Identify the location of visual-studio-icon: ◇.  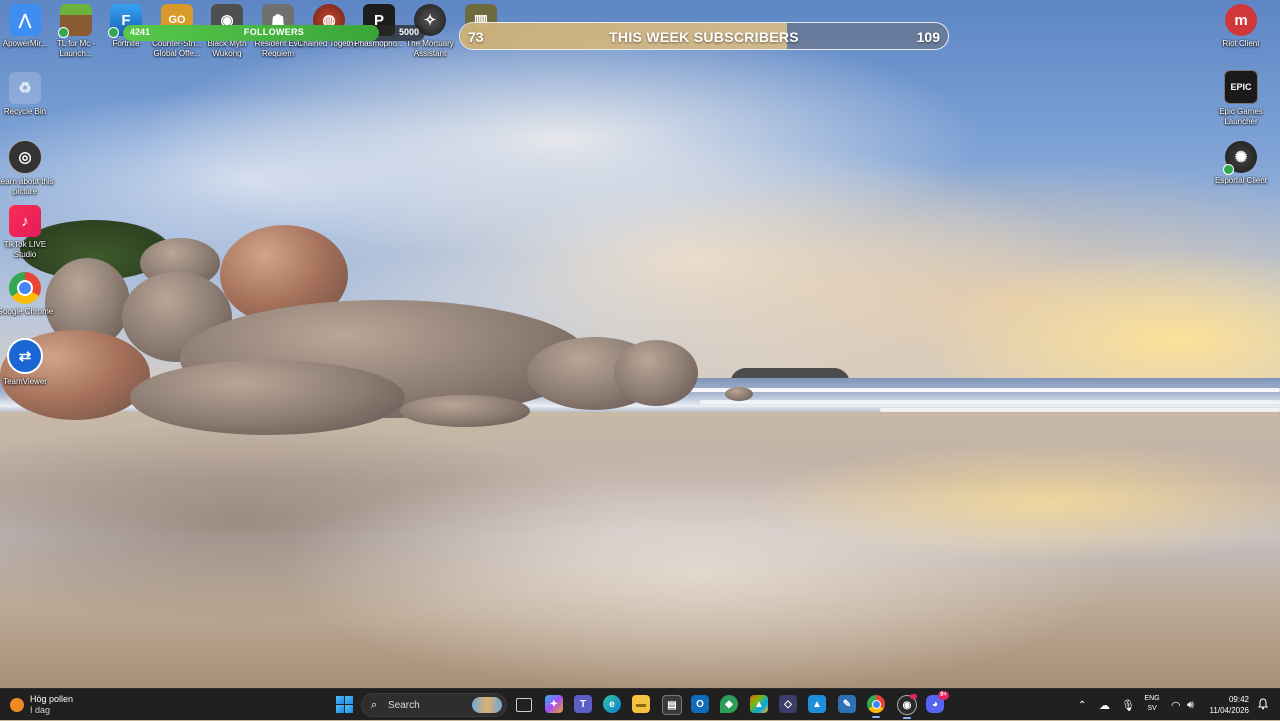
(788, 704).